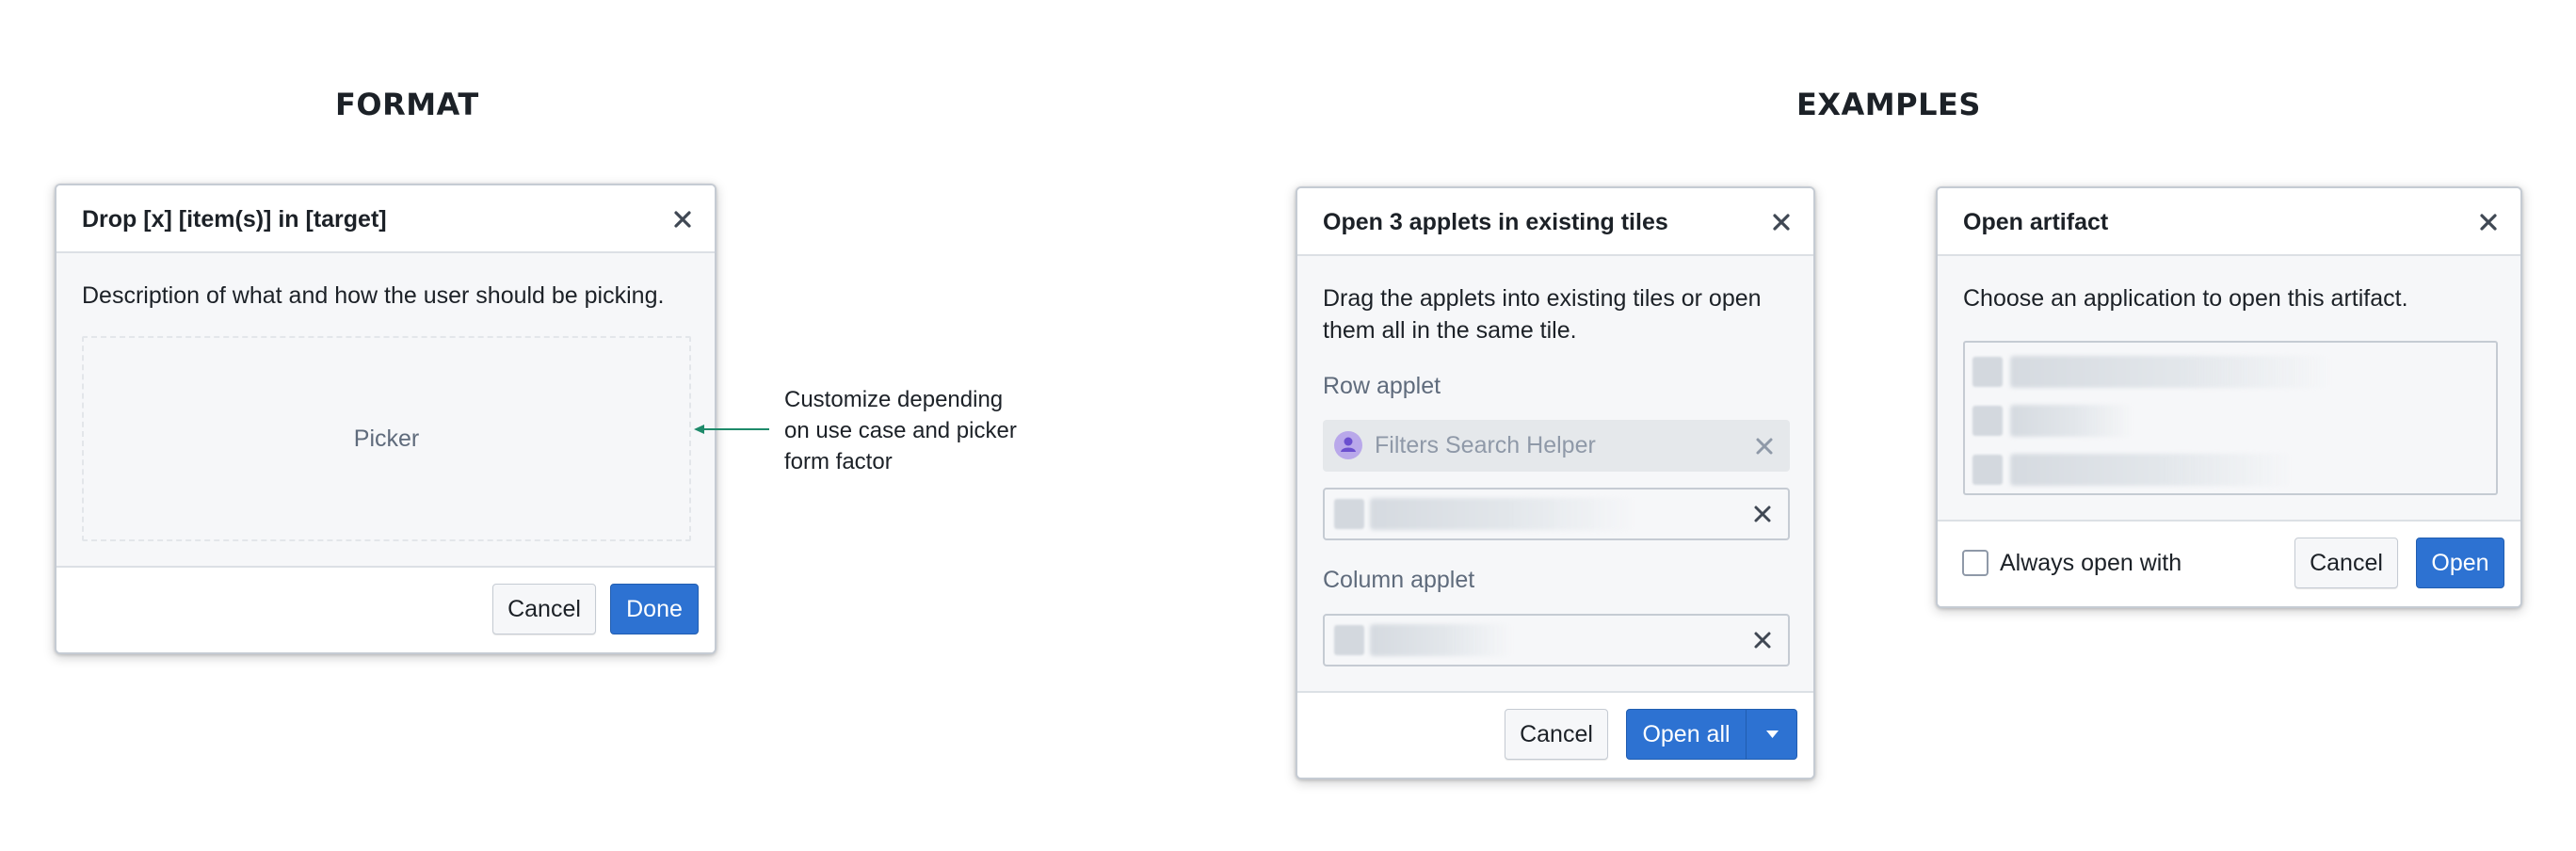  I want to click on always-open-checkbox, so click(1975, 563).